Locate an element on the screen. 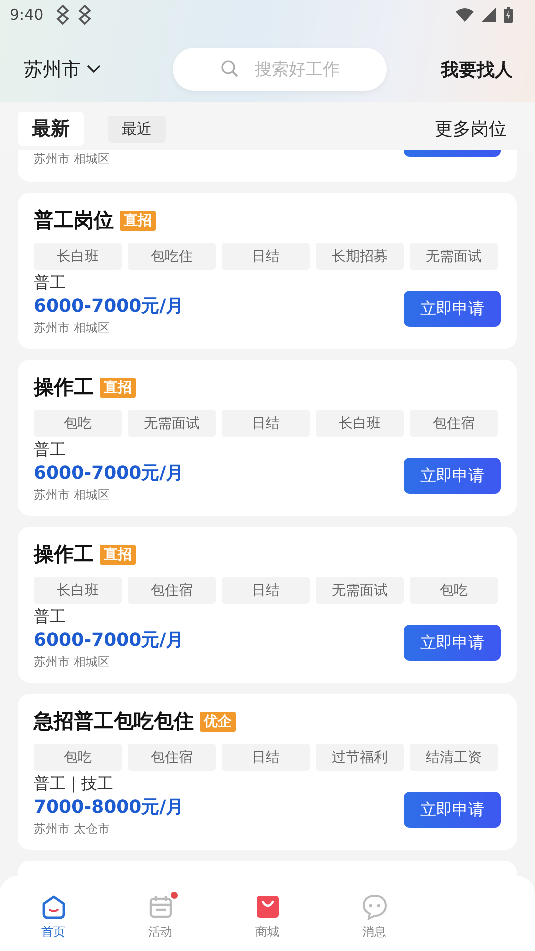 Image resolution: width=535 pixels, height=951 pixels. tab: 最近 is located at coordinates (137, 129).